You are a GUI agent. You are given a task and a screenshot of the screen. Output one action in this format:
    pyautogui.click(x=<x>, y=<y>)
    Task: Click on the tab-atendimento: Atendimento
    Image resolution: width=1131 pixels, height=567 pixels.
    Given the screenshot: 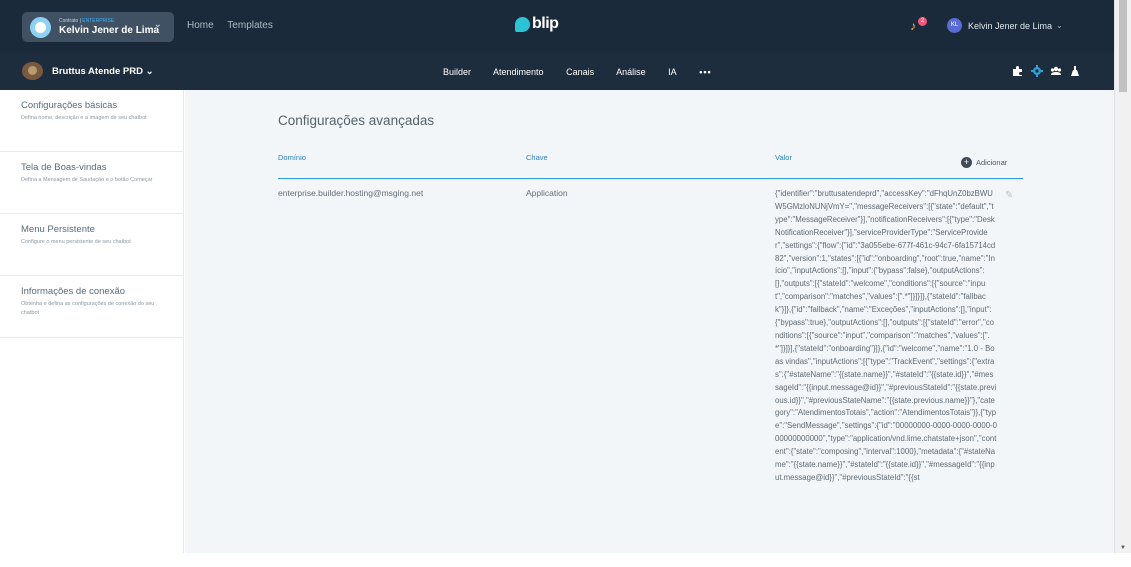 What is the action you would take?
    pyautogui.click(x=518, y=72)
    